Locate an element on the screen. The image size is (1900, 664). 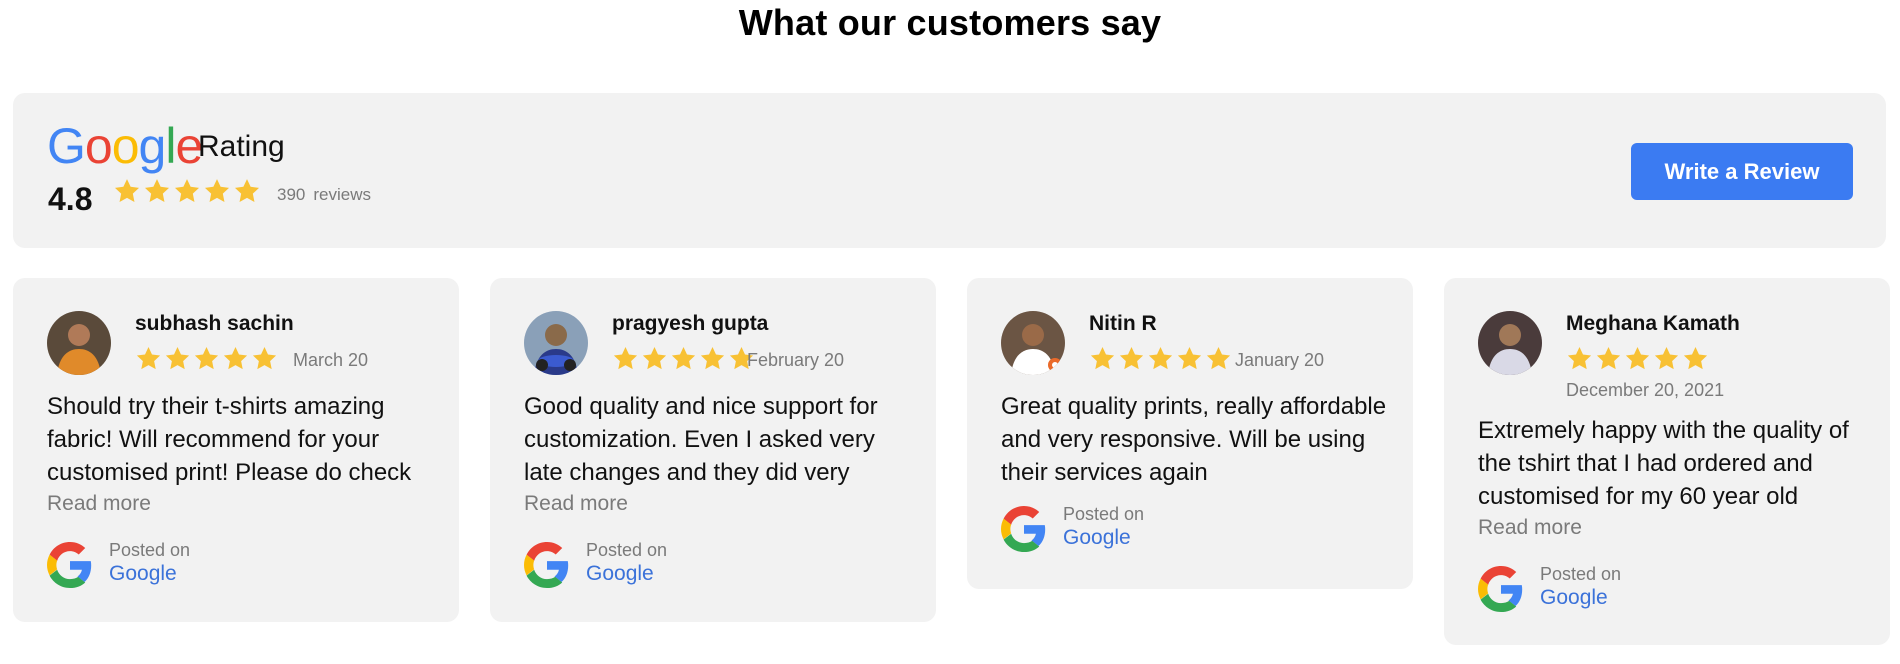
section-heading: What our customers say is located at coordinates (950, 22).